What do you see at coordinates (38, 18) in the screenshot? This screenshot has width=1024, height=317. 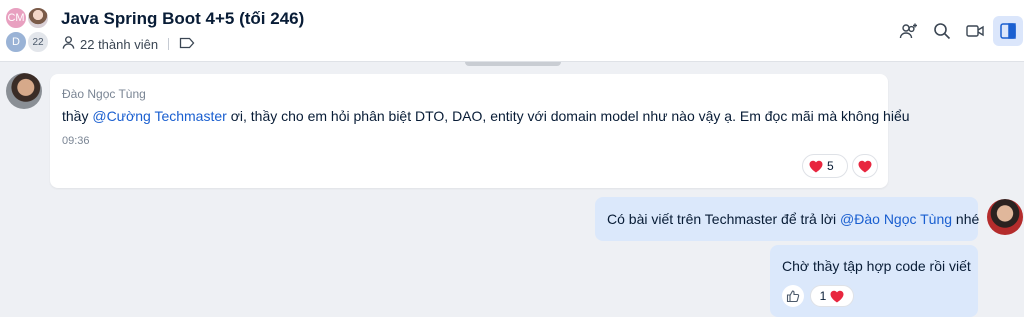 I see `member-avatar-photo` at bounding box center [38, 18].